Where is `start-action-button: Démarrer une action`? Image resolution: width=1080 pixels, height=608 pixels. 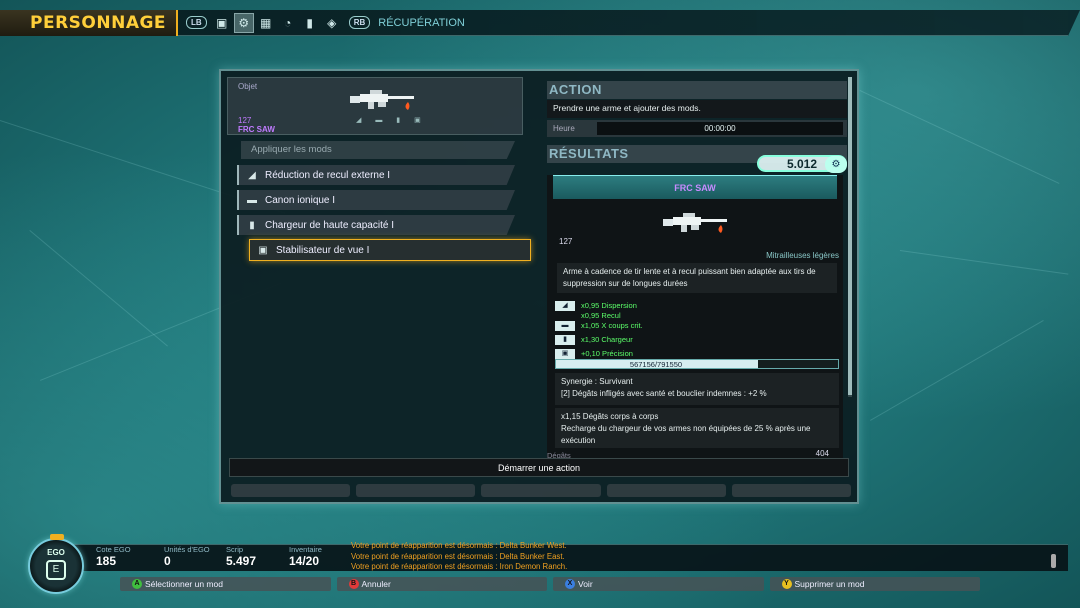 start-action-button: Démarrer une action is located at coordinates (539, 467).